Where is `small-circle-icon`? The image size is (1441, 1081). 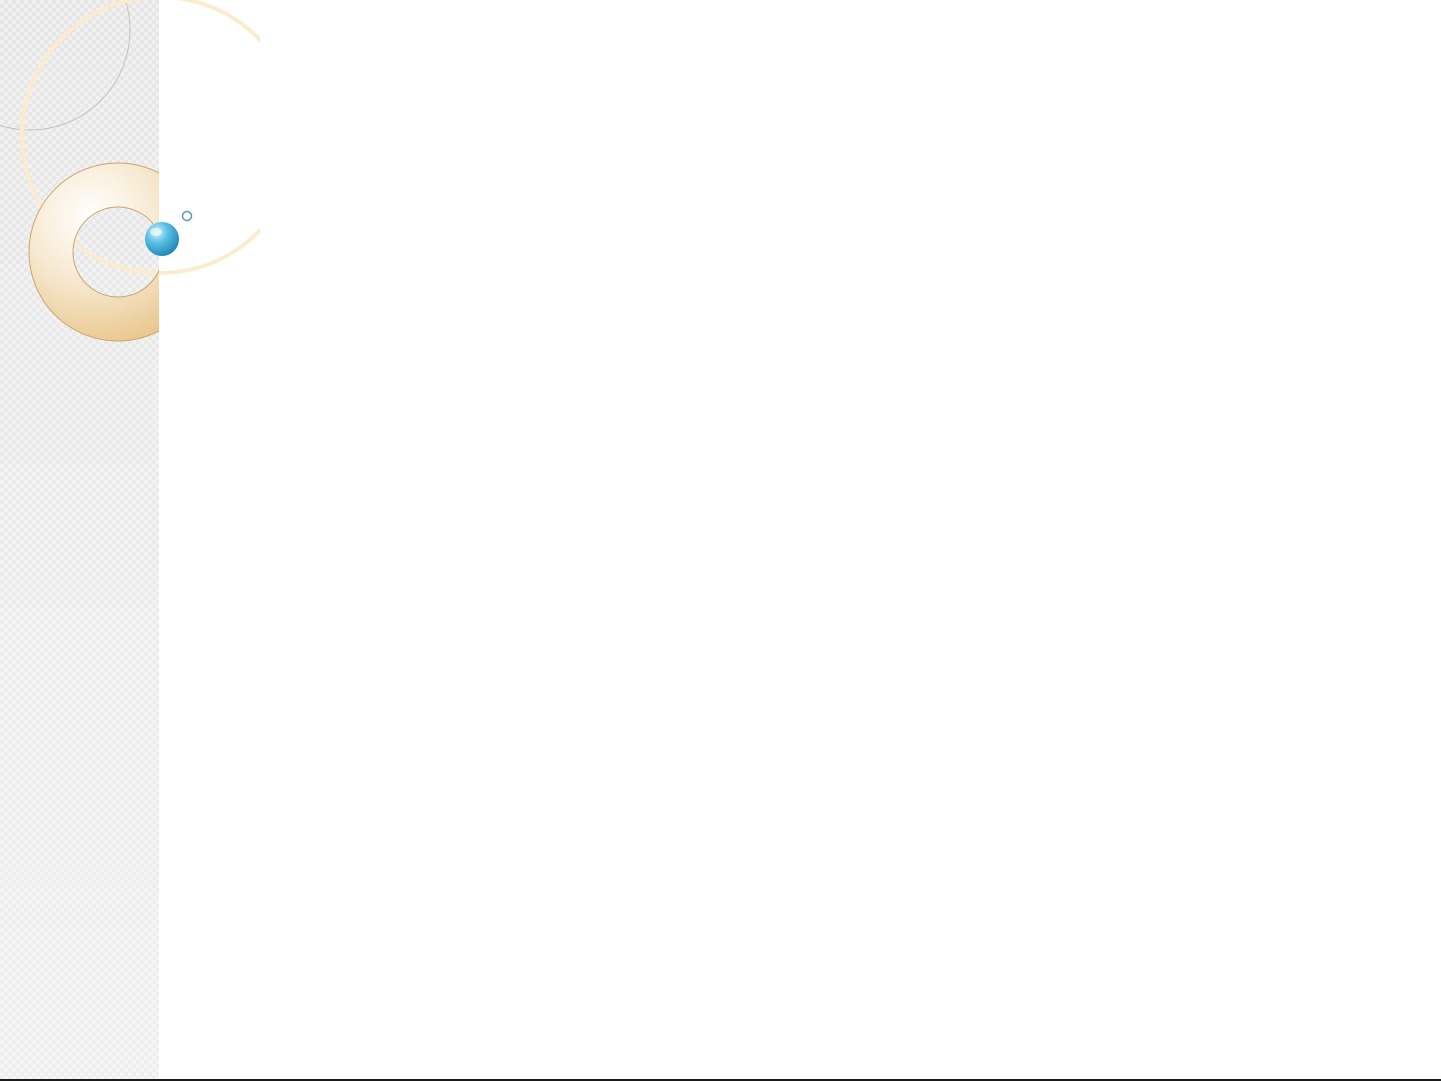
small-circle-icon is located at coordinates (187, 216).